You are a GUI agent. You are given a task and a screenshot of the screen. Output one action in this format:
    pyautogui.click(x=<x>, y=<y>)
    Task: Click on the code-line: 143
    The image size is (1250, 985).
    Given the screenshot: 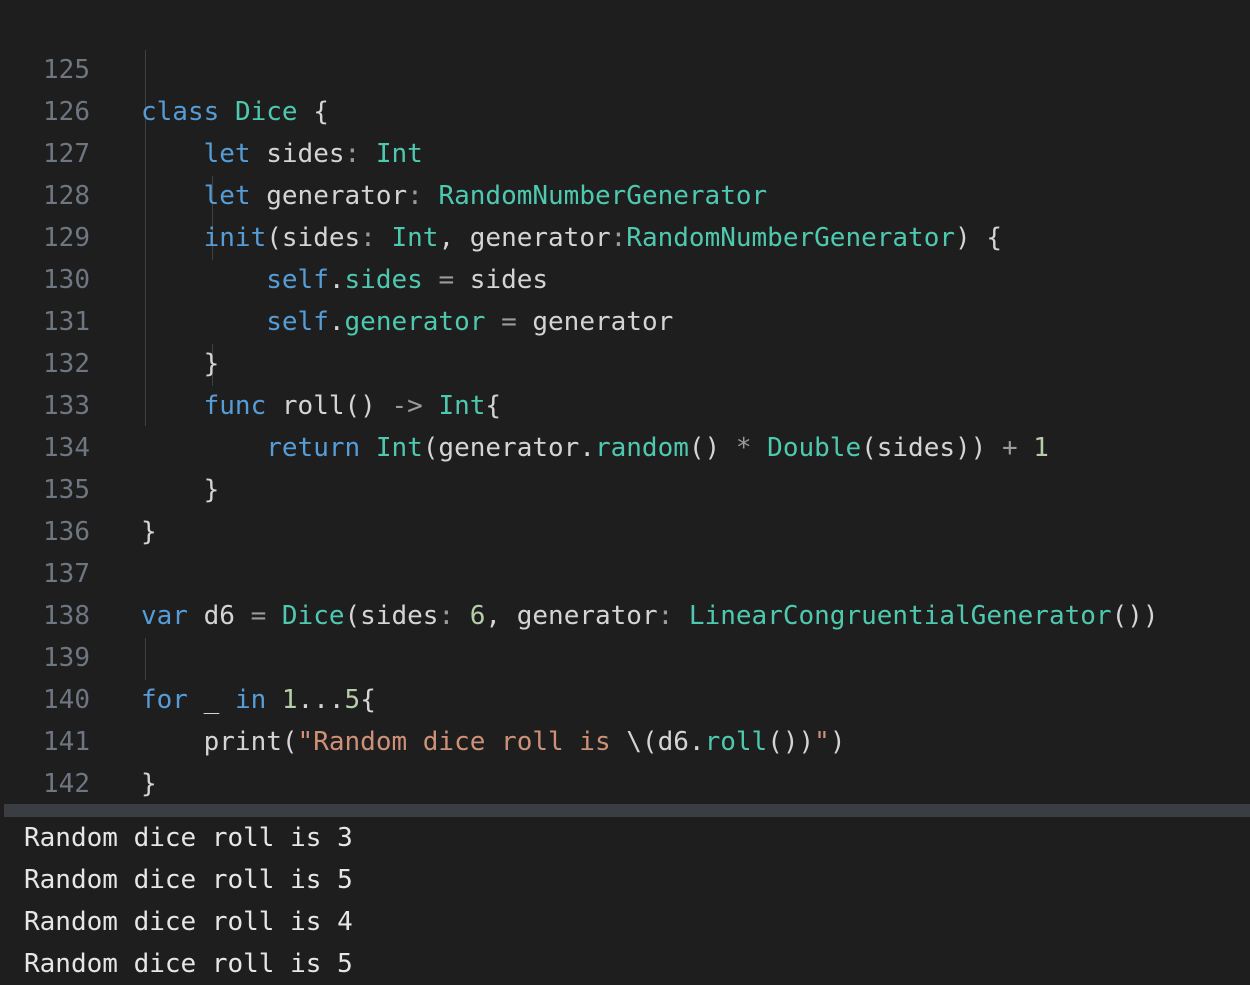 What is the action you would take?
    pyautogui.click(x=47, y=802)
    